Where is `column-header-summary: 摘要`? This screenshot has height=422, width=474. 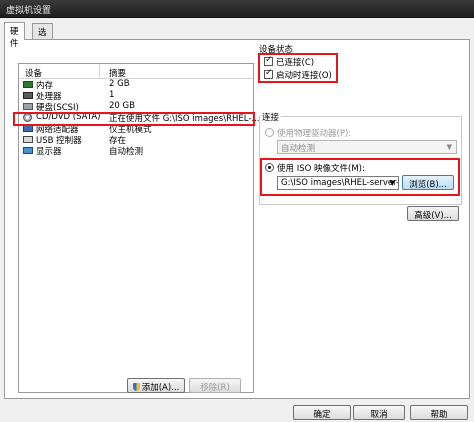
column-header-summary: 摘要 is located at coordinates (117, 73).